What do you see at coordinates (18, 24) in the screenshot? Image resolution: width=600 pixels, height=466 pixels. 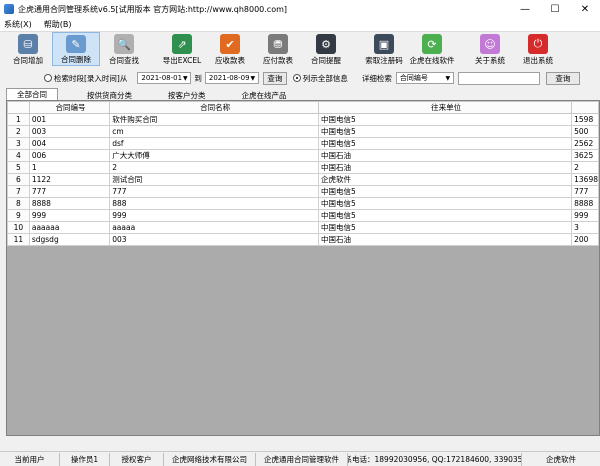 I see `menu-system: 系统(X)` at bounding box center [18, 24].